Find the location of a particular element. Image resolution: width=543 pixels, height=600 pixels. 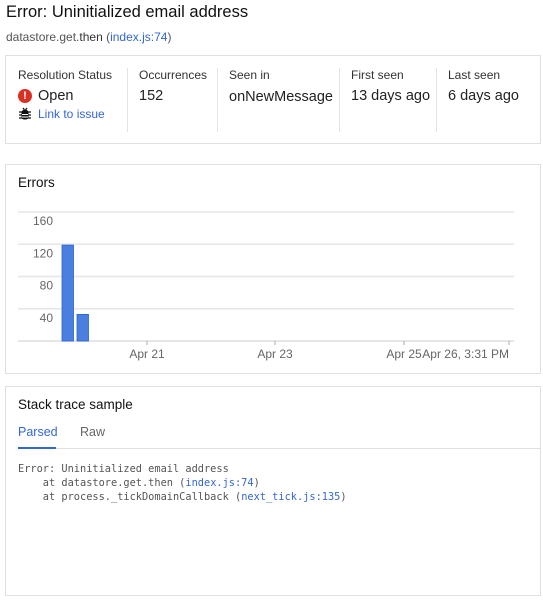

trace-line: at datastore.get.then ( is located at coordinates (102, 483).